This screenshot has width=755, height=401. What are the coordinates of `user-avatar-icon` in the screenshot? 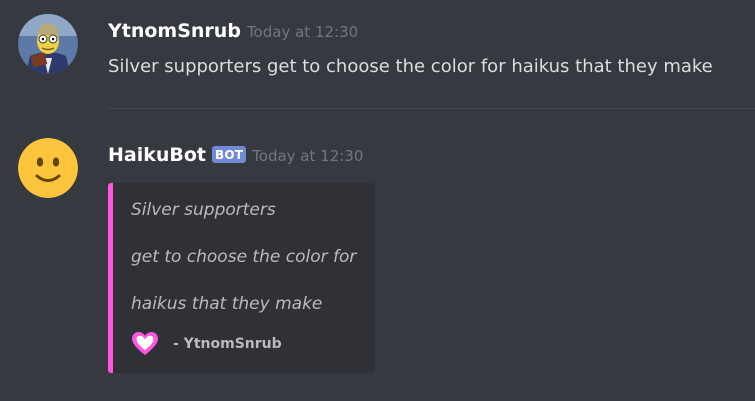 It's located at (48, 44).